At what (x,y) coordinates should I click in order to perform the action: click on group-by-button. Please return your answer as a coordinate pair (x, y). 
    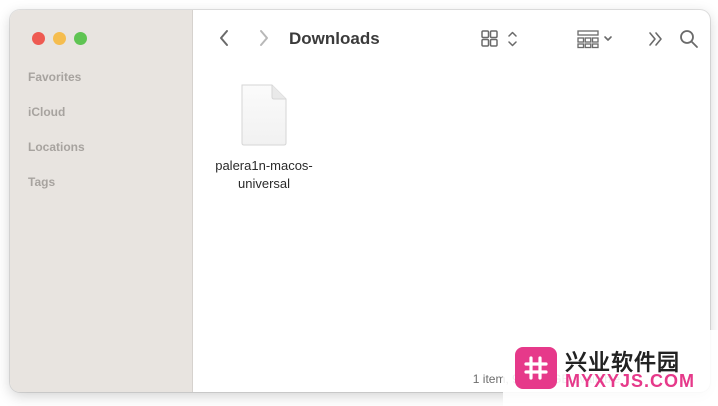
    Looking at the image, I should click on (597, 39).